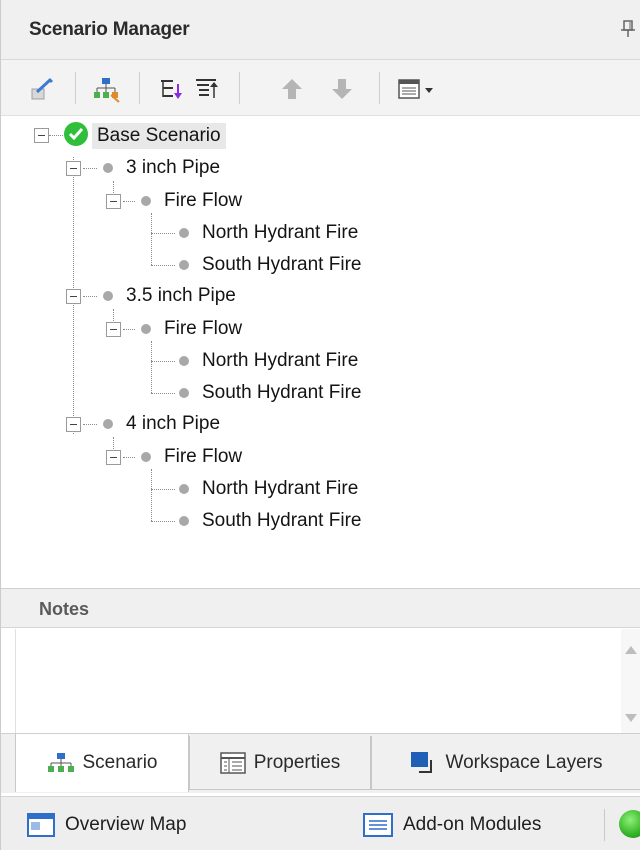  Describe the element at coordinates (628, 29) in the screenshot. I see `pin-icon` at that location.